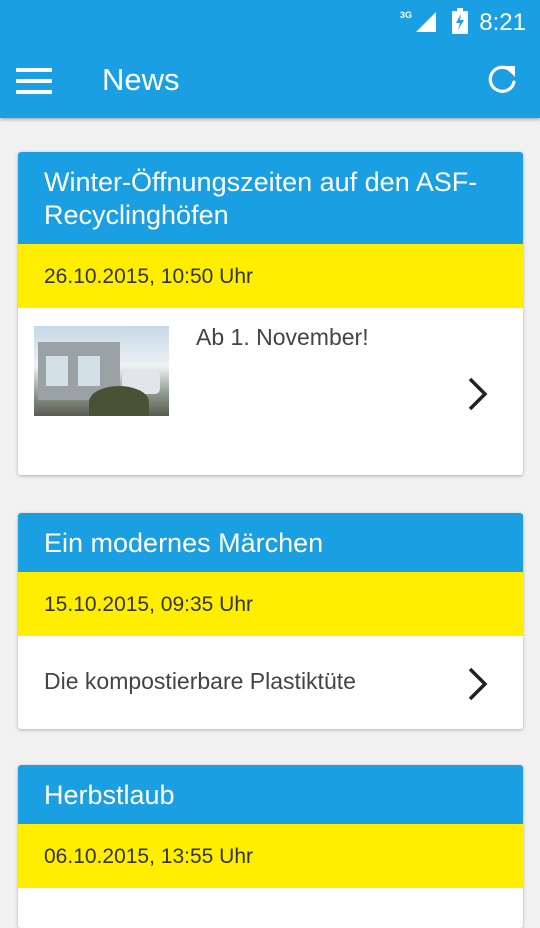 This screenshot has width=540, height=928. What do you see at coordinates (502, 80) in the screenshot?
I see `refresh-icon` at bounding box center [502, 80].